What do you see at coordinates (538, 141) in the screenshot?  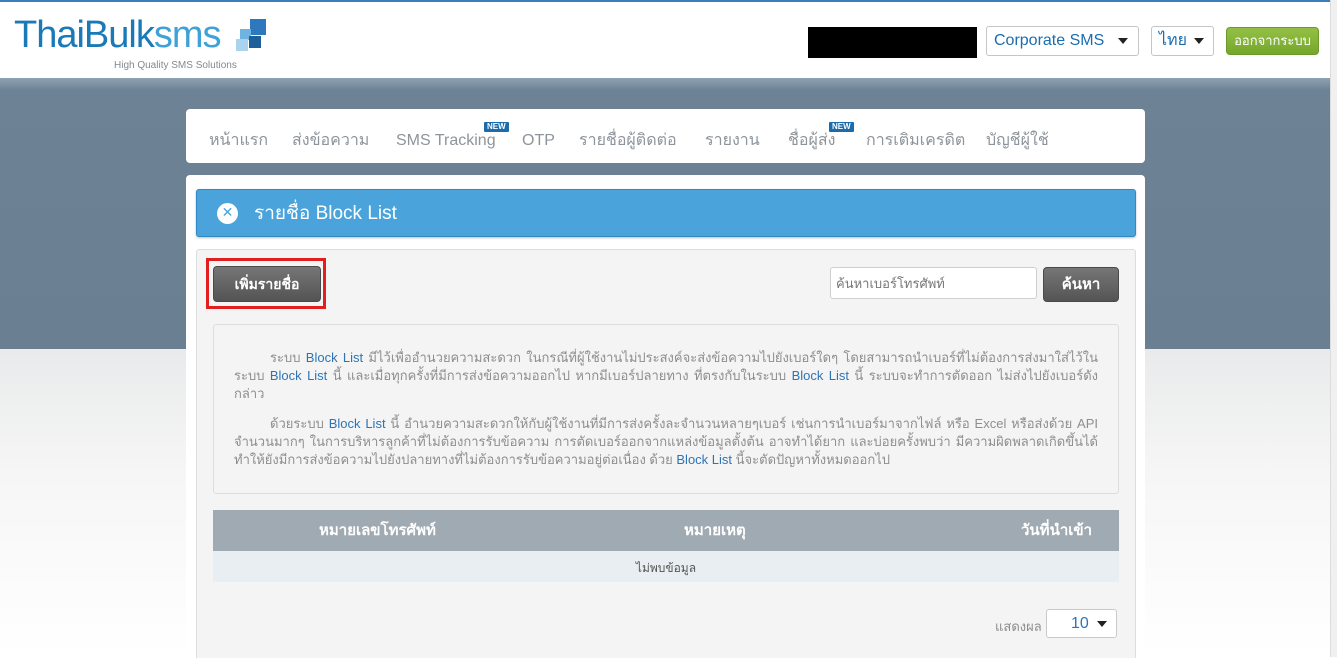 I see `nav-item-otp: OTP` at bounding box center [538, 141].